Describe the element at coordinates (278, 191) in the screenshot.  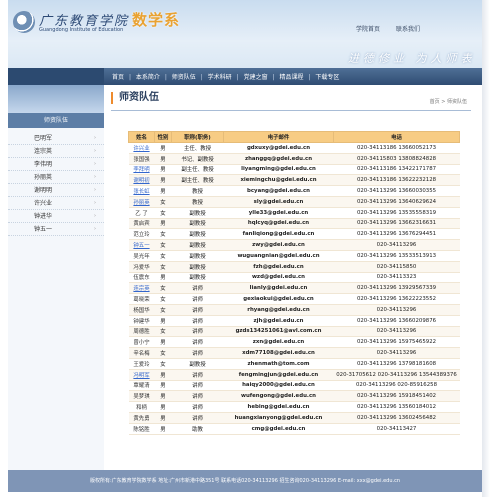
I see `staff-email: bcyang@gdei.edu.cn` at that location.